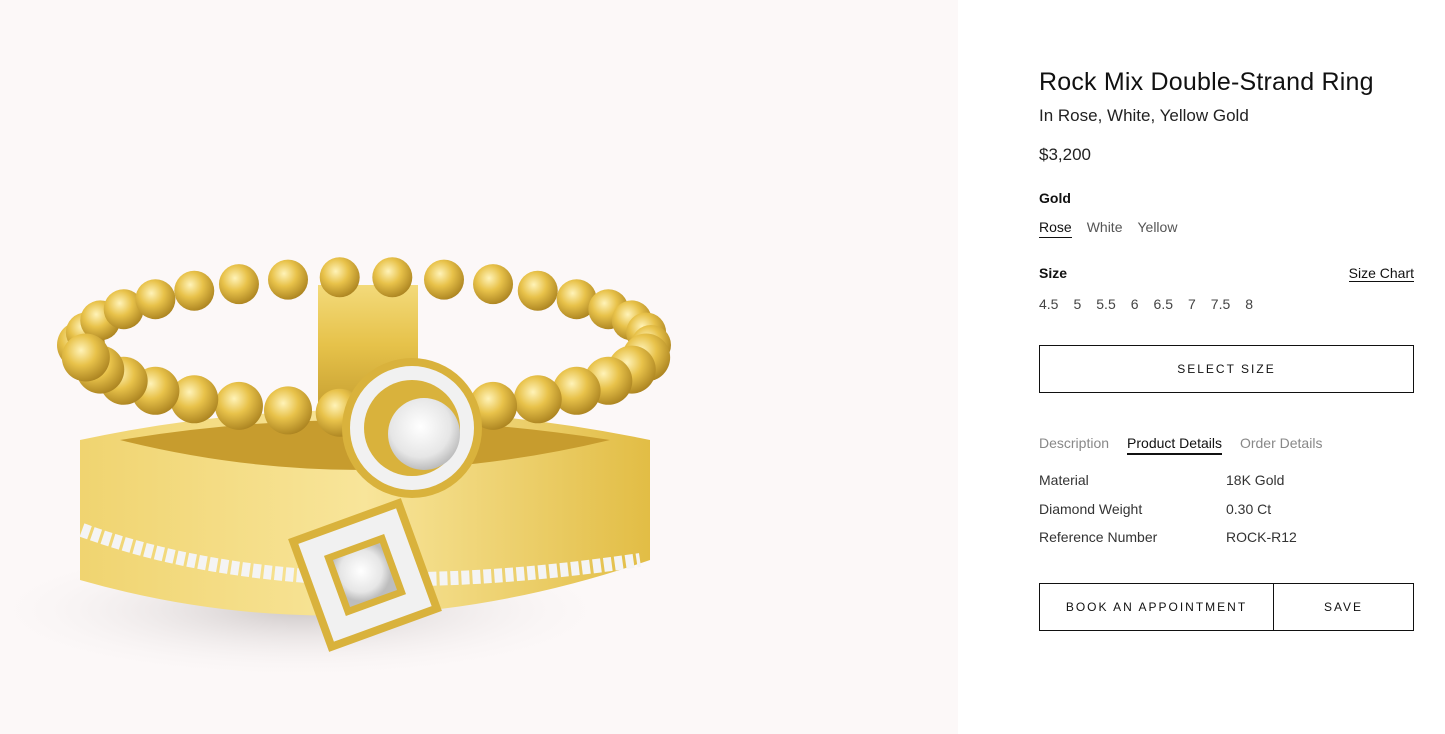 The width and height of the screenshot is (1445, 734). I want to click on detail-value: 18K Gold, so click(1255, 480).